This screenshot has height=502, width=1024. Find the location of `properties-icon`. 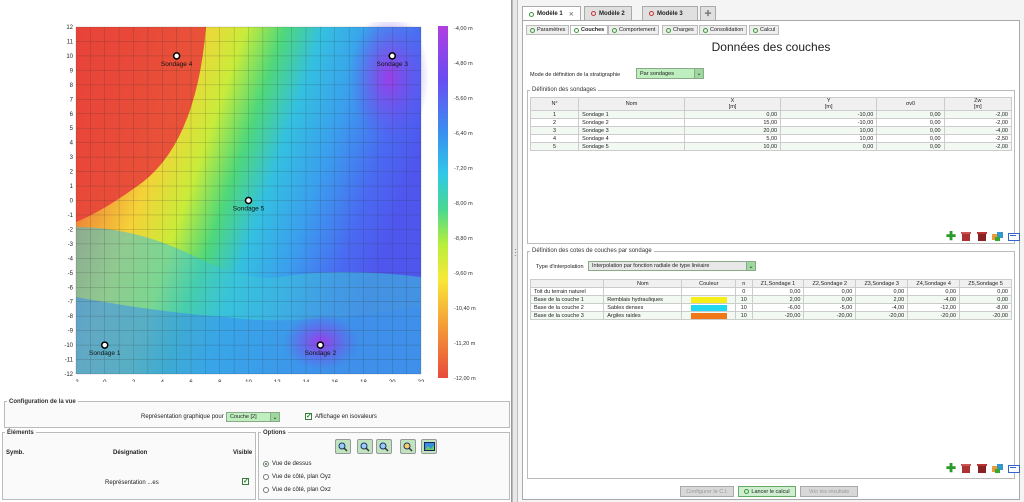

properties-icon is located at coordinates (1015, 468).